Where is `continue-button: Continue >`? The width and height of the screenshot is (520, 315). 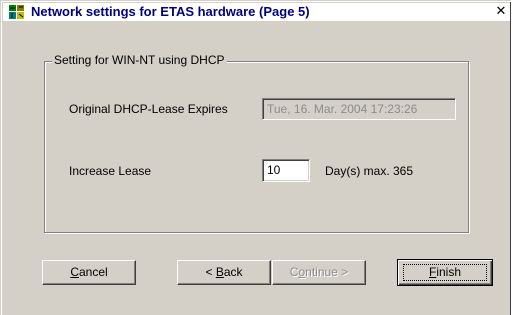 continue-button: Continue > is located at coordinates (319, 272).